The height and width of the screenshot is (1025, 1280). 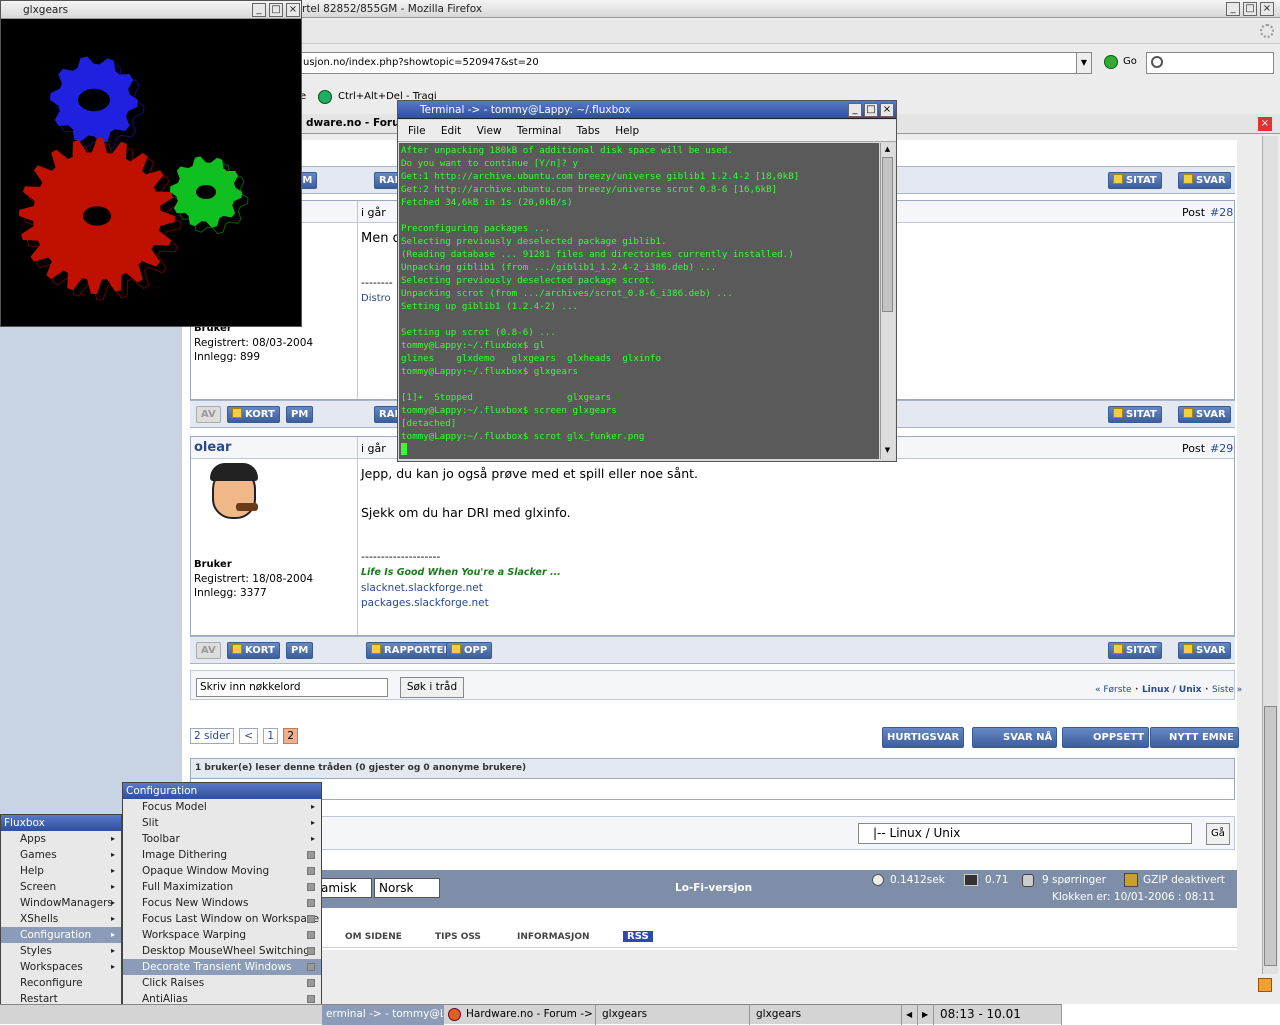 I want to click on menu-edit: Edit, so click(x=451, y=131).